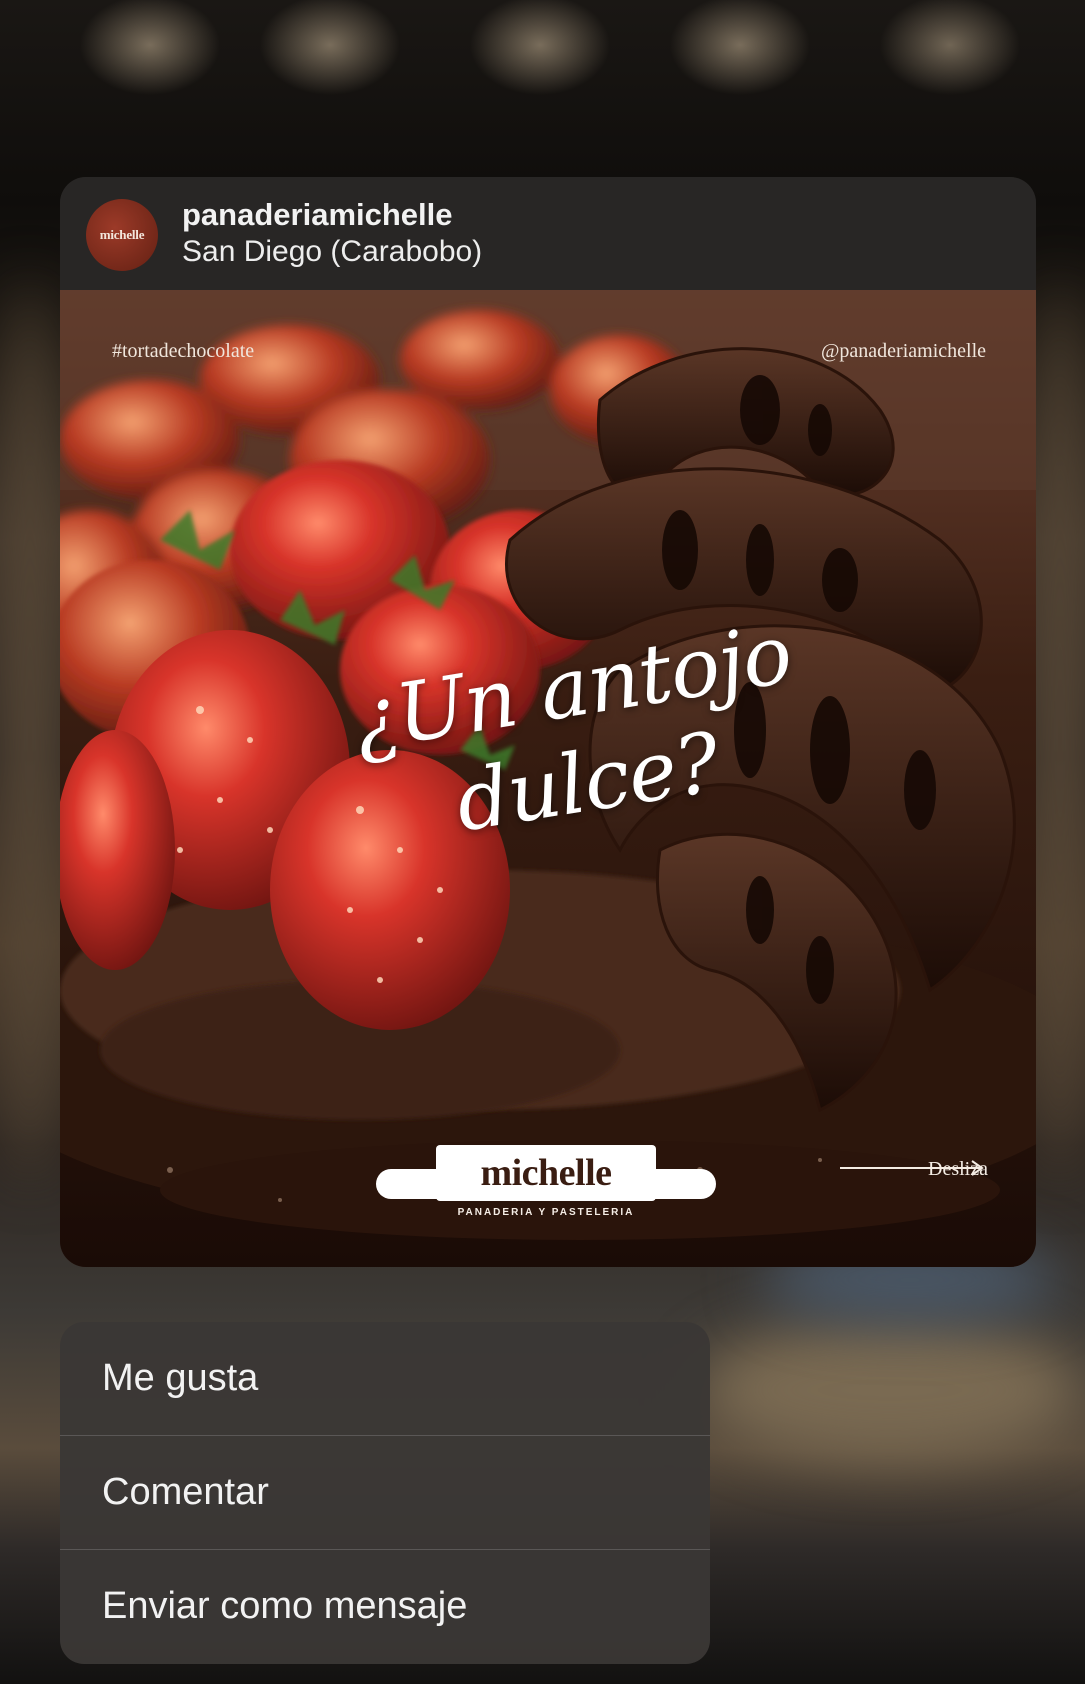  I want to click on menu-item-comment: Comentar, so click(385, 1492).